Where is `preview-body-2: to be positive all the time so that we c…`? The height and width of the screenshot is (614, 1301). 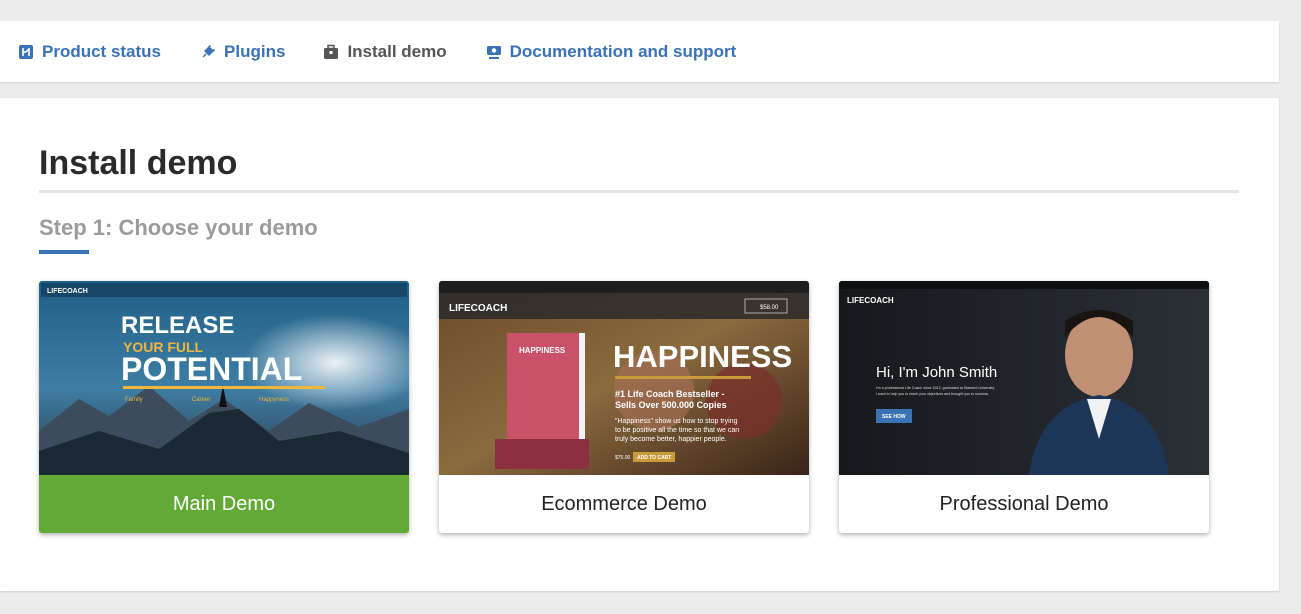
preview-body-2: to be positive all the time so that we c… is located at coordinates (677, 430).